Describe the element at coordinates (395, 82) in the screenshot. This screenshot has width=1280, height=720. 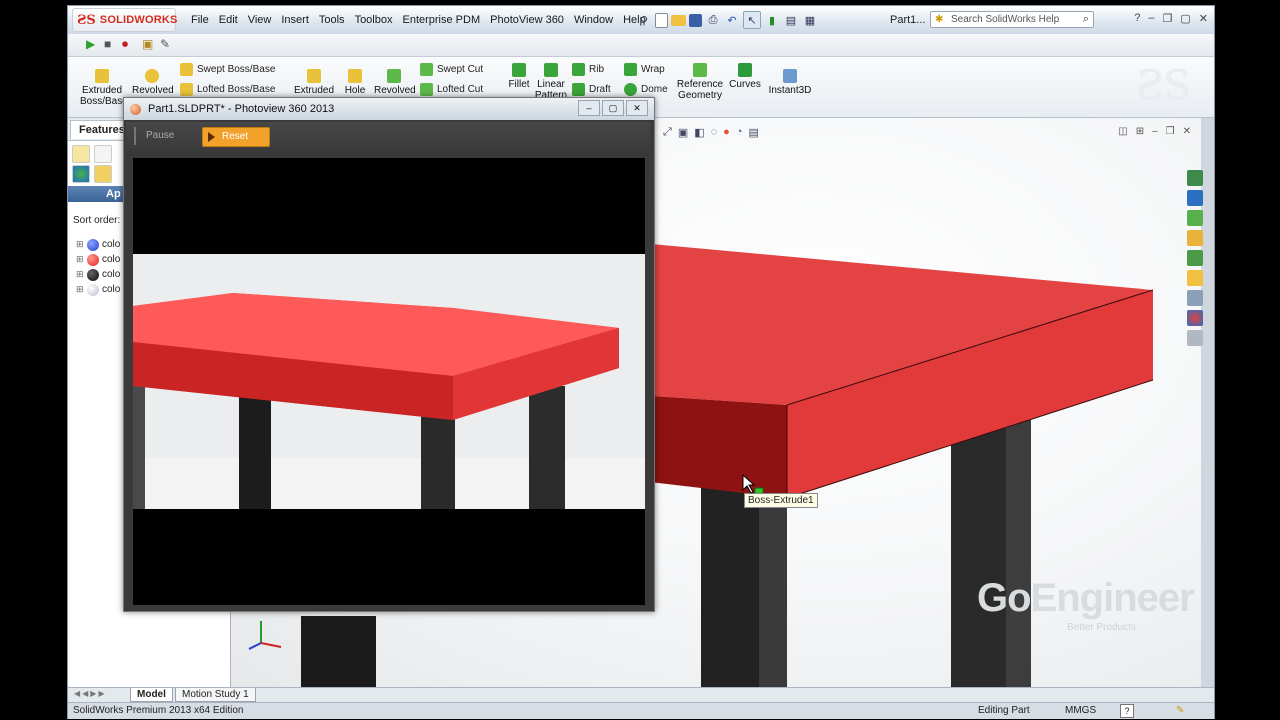
I see `revolved-cut-button: Revolved` at that location.